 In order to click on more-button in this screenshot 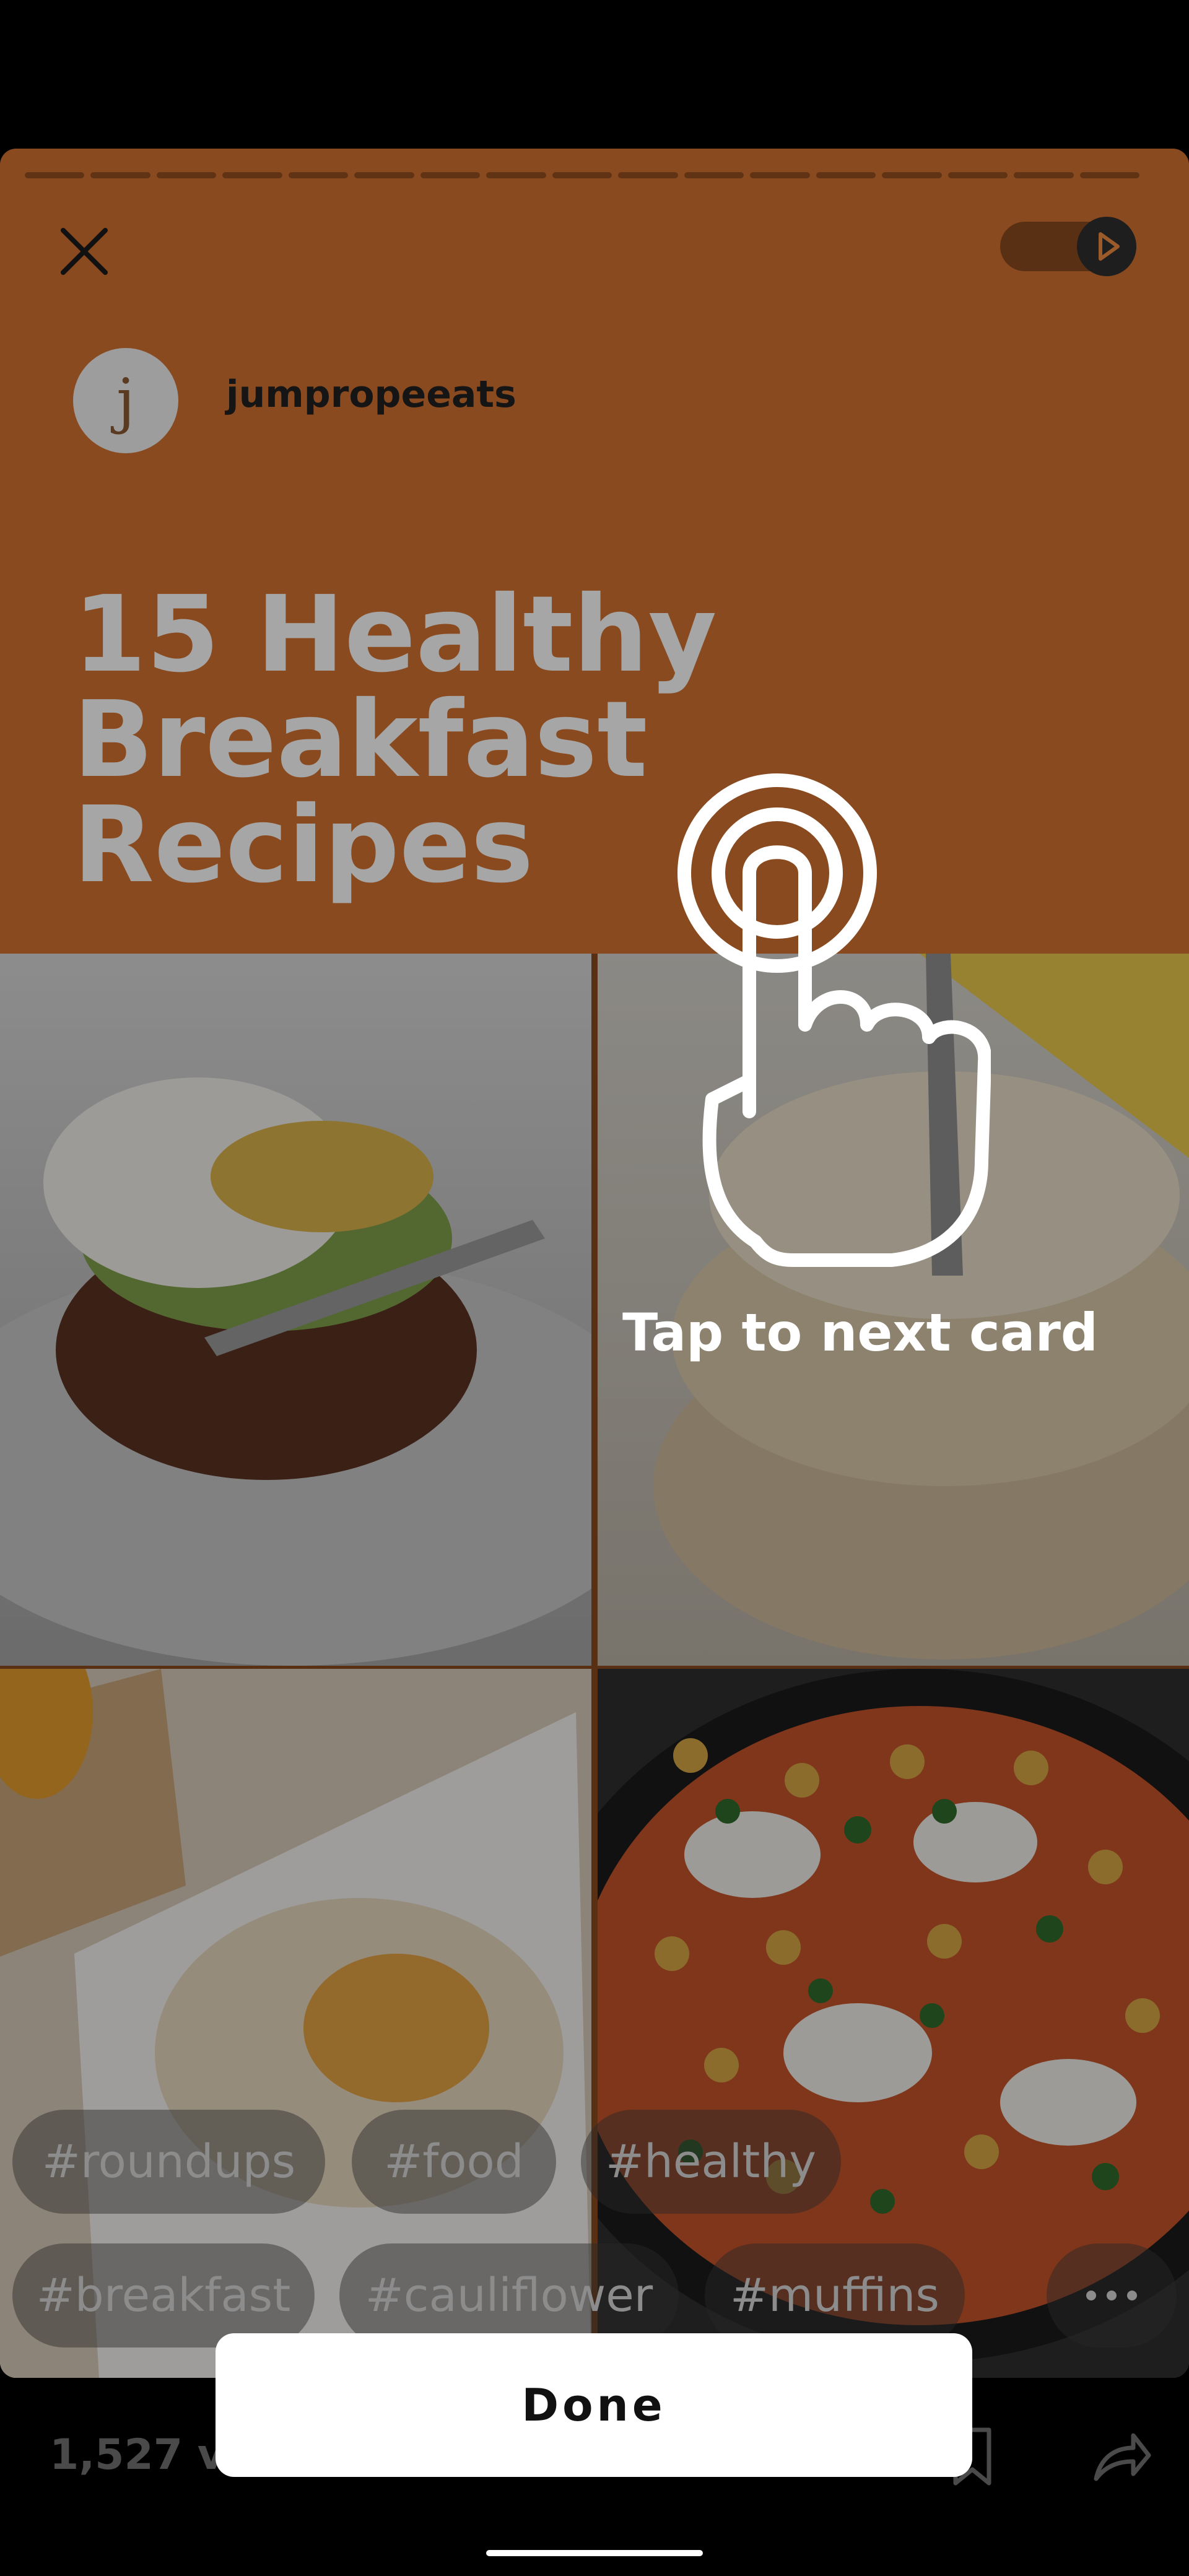, I will do `click(1112, 2295)`.